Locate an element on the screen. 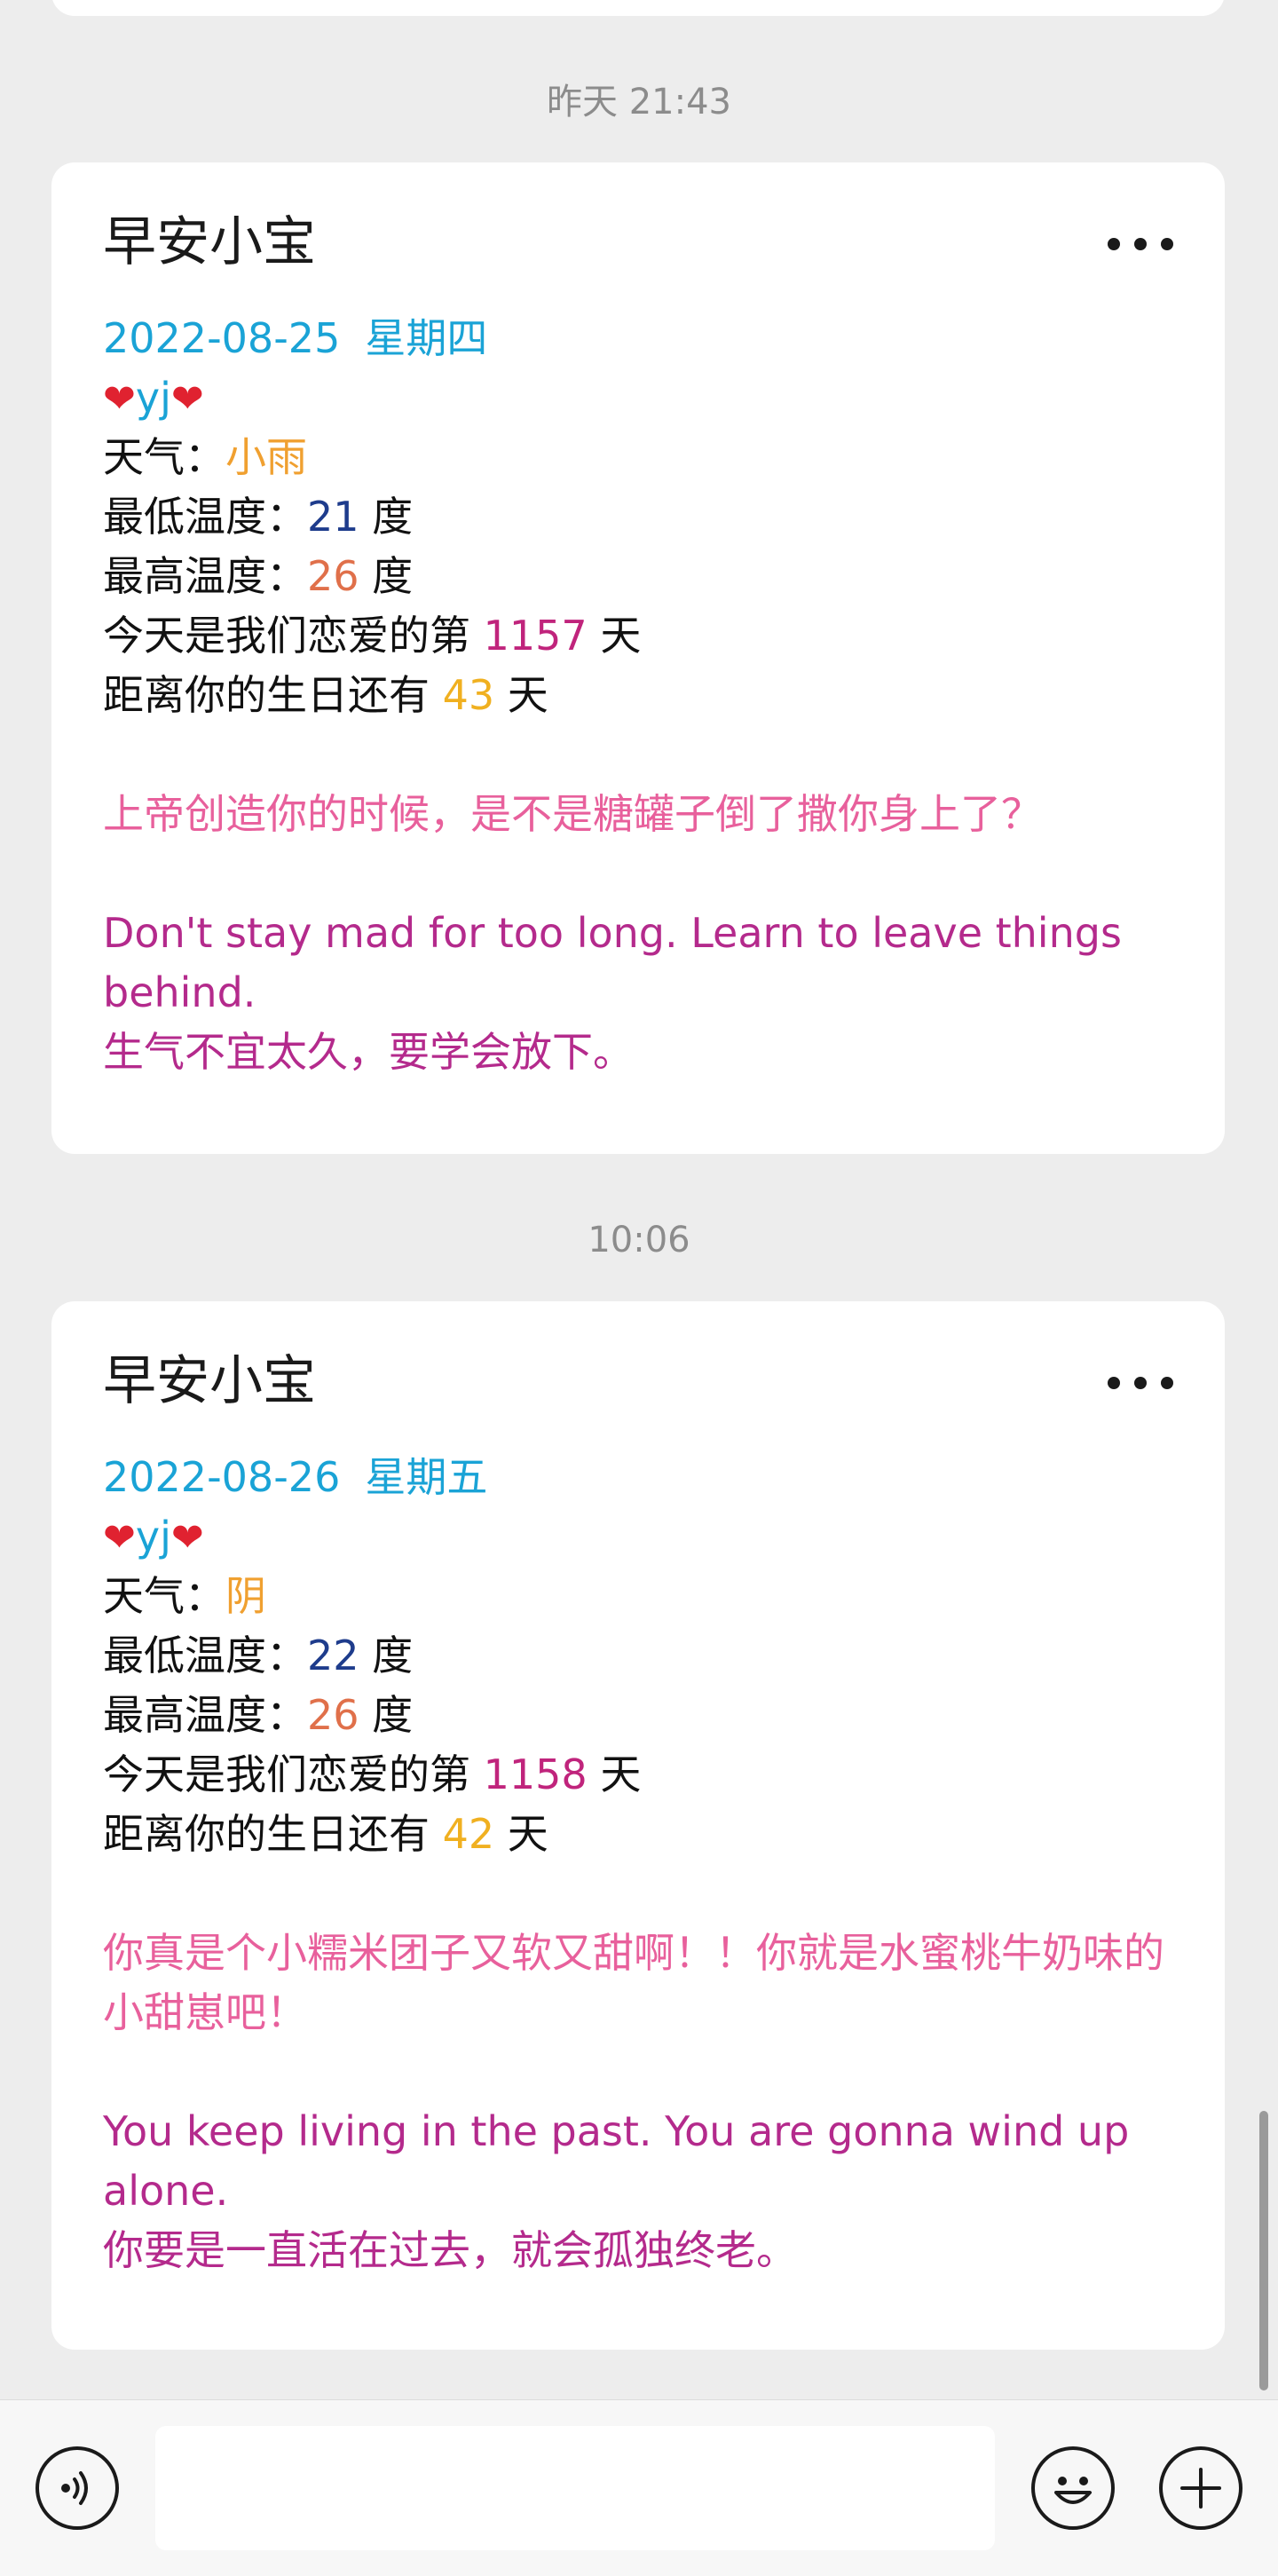  timestamp: 昨天 21:43 is located at coordinates (639, 102).